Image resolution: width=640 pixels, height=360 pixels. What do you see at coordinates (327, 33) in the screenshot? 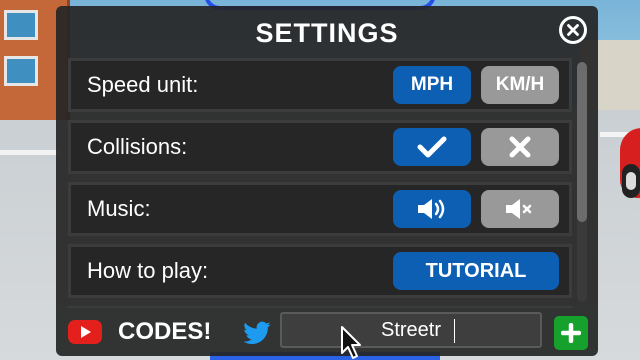
I see `panel-title: SETTINGS` at bounding box center [327, 33].